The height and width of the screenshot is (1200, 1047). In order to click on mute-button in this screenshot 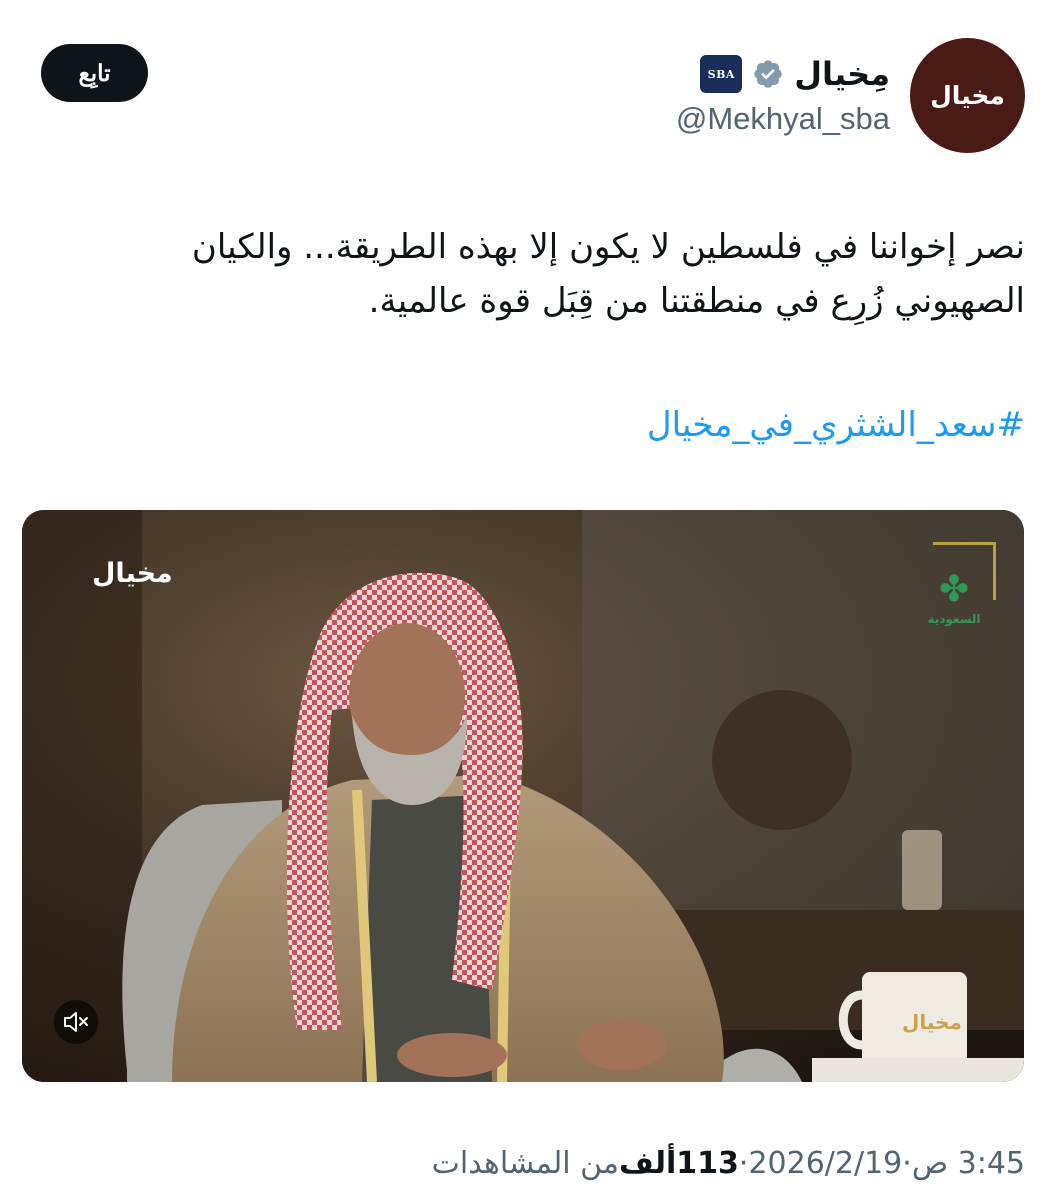, I will do `click(76, 1022)`.